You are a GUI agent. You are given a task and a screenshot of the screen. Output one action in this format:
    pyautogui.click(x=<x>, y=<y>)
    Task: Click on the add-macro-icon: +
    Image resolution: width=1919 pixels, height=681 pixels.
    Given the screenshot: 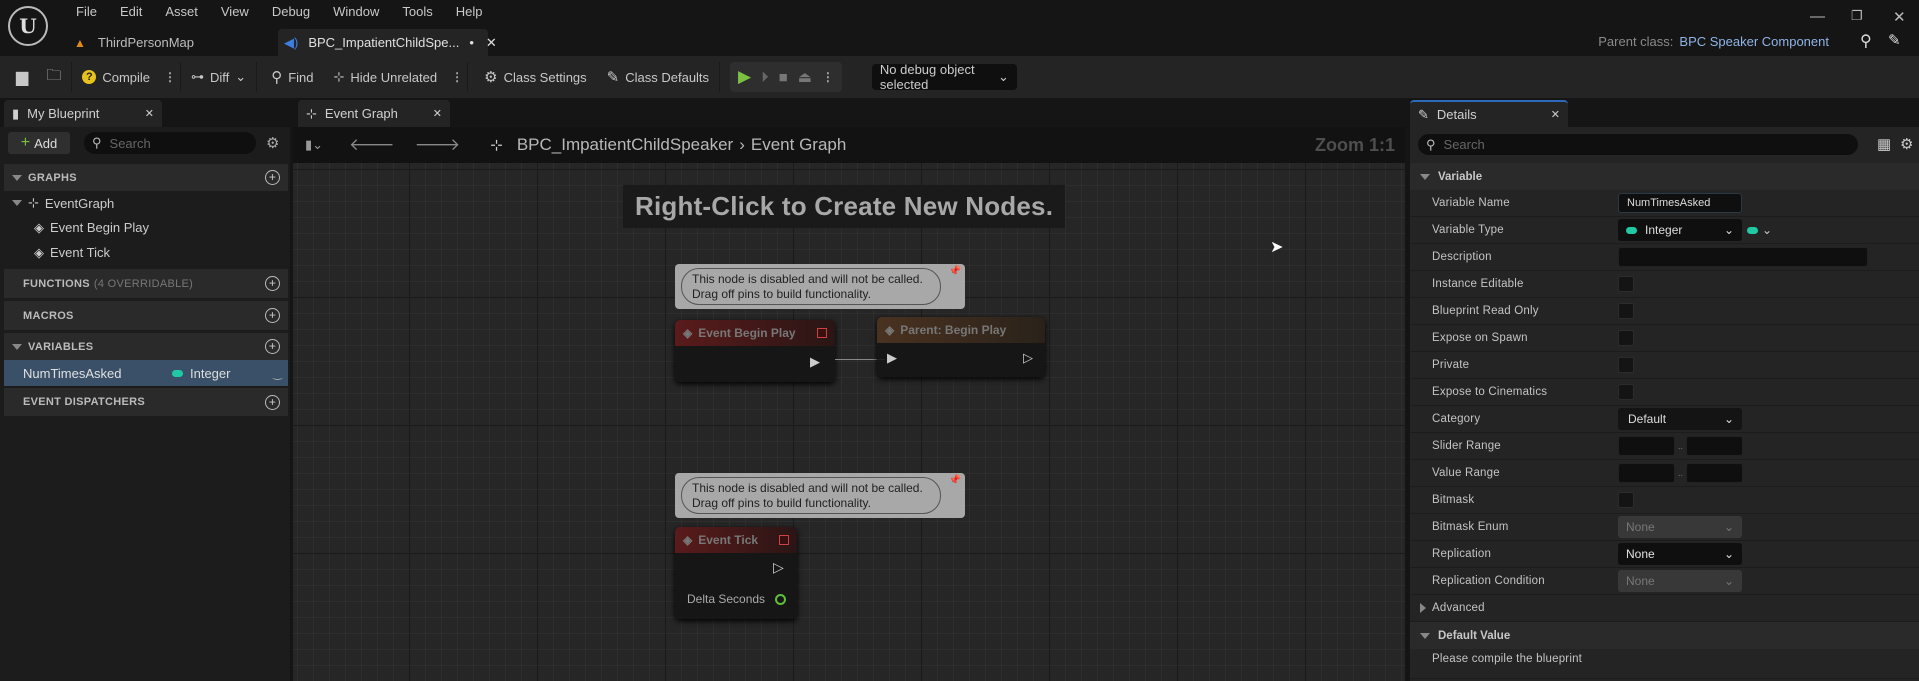 What is the action you would take?
    pyautogui.click(x=272, y=315)
    